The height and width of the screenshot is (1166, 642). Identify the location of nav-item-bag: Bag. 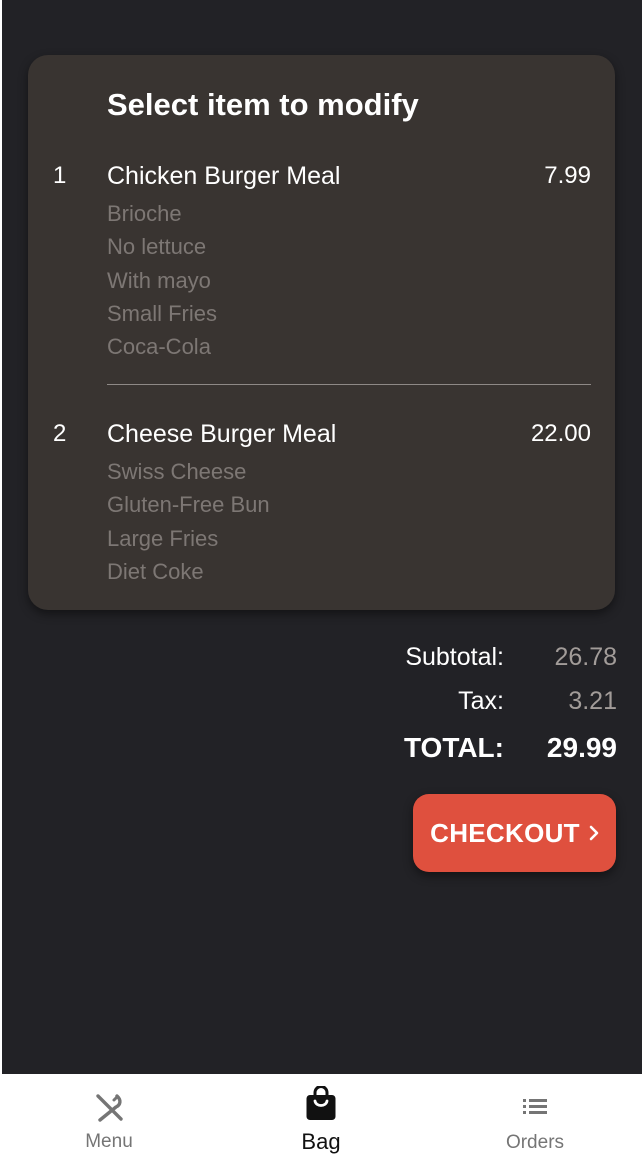
(321, 1120).